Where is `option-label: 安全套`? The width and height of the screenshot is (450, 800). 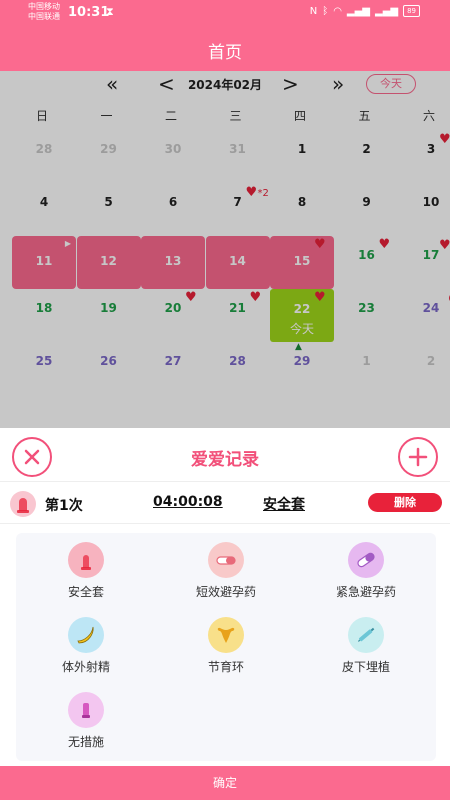 option-label: 安全套 is located at coordinates (85, 592).